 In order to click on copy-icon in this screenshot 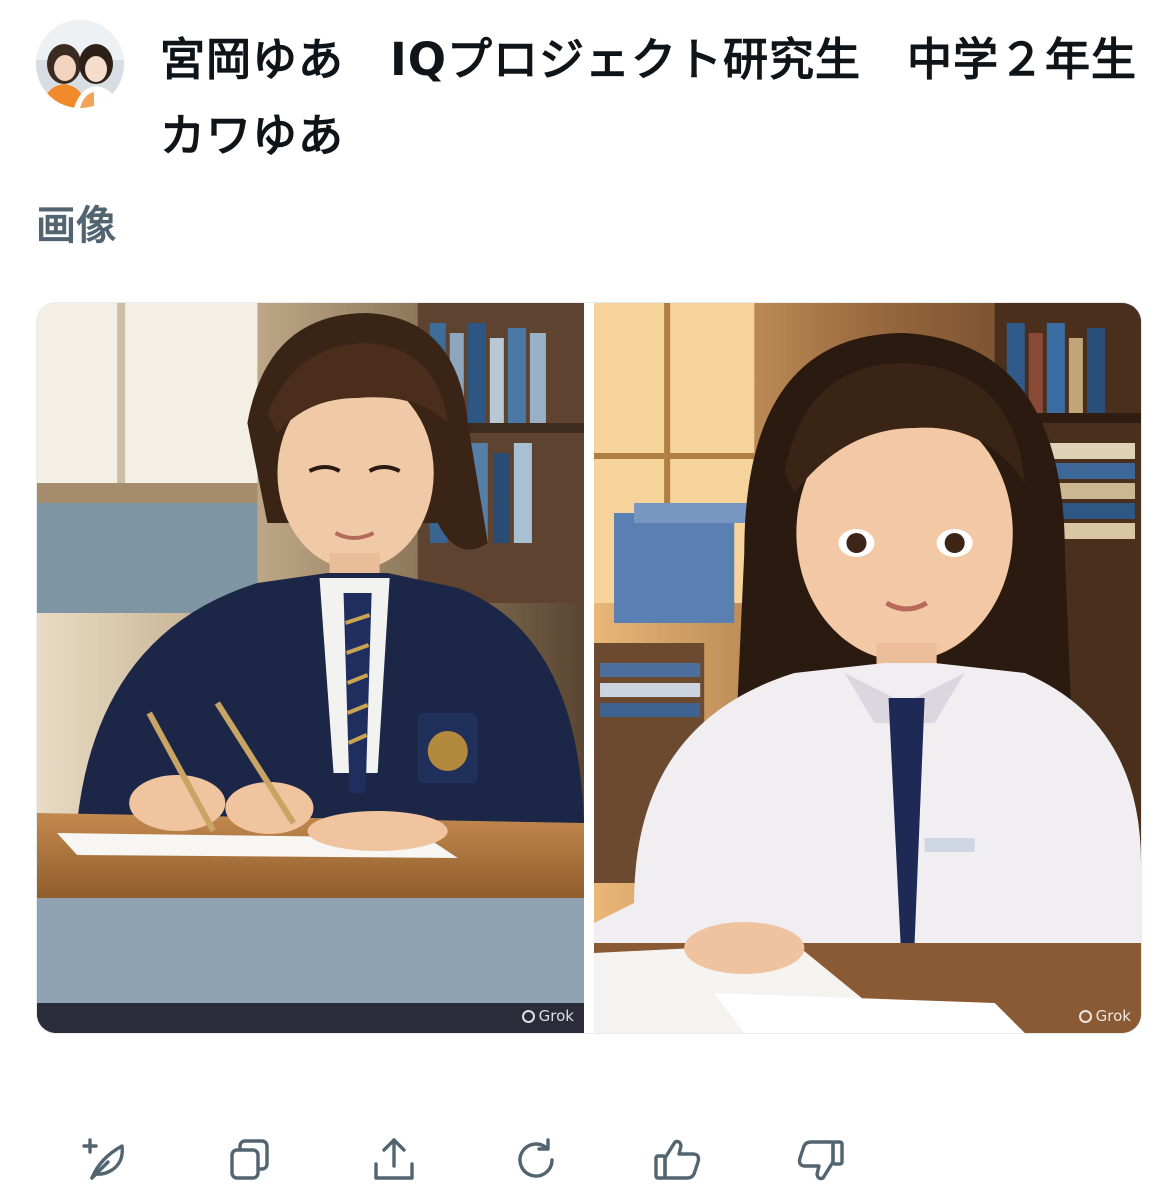, I will do `click(249, 1159)`.